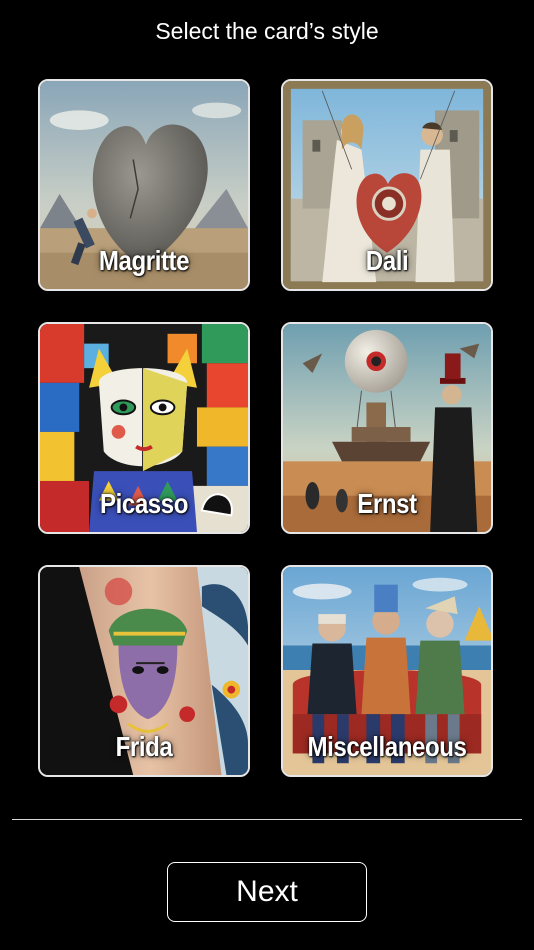  Describe the element at coordinates (387, 671) in the screenshot. I see `style-card-miscellaneous: Miscellaneous` at that location.